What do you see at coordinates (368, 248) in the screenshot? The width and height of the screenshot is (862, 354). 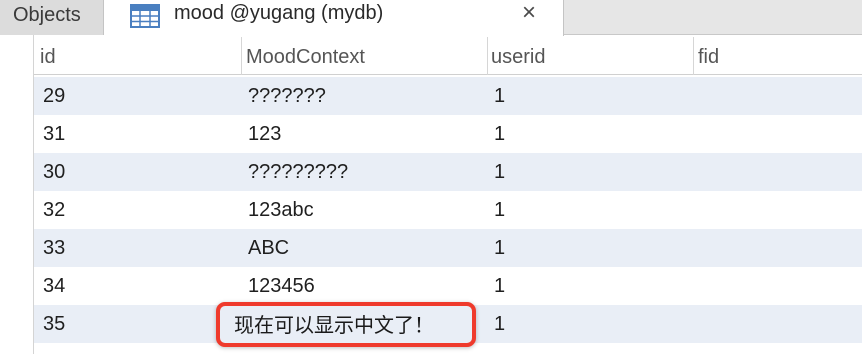 I see `cell-moodcontext: ABC` at bounding box center [368, 248].